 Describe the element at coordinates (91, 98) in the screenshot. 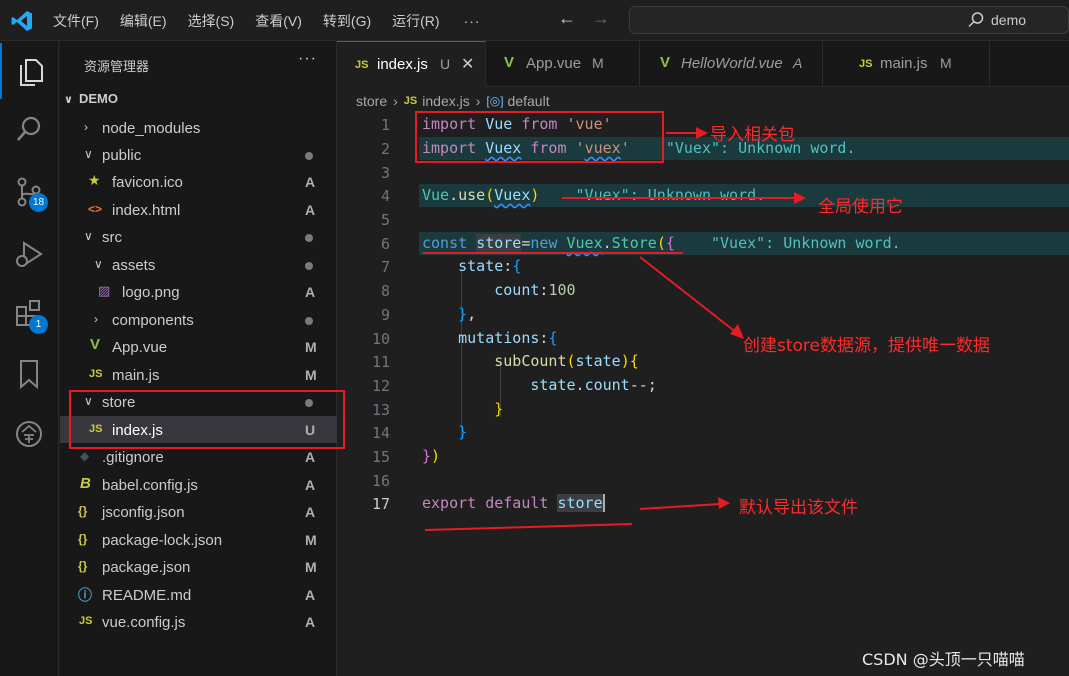

I see `workspace-root: ∨ DEMO` at that location.